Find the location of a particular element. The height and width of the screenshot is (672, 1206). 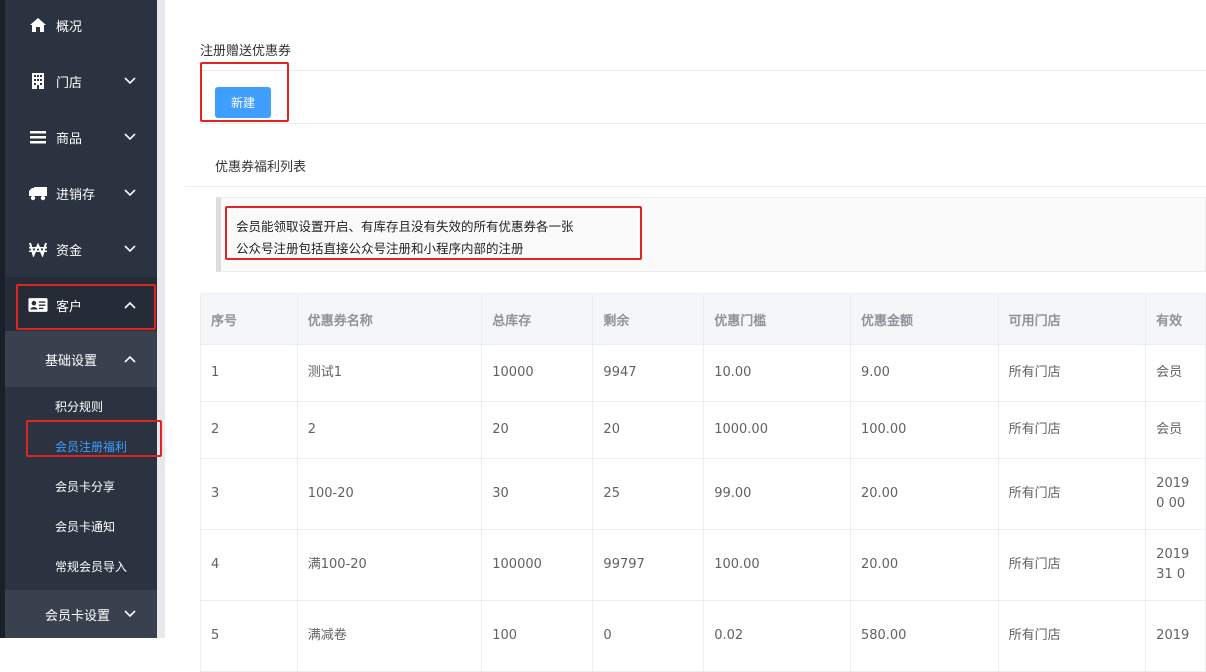

cell-threshold: 99.00 is located at coordinates (777, 494).